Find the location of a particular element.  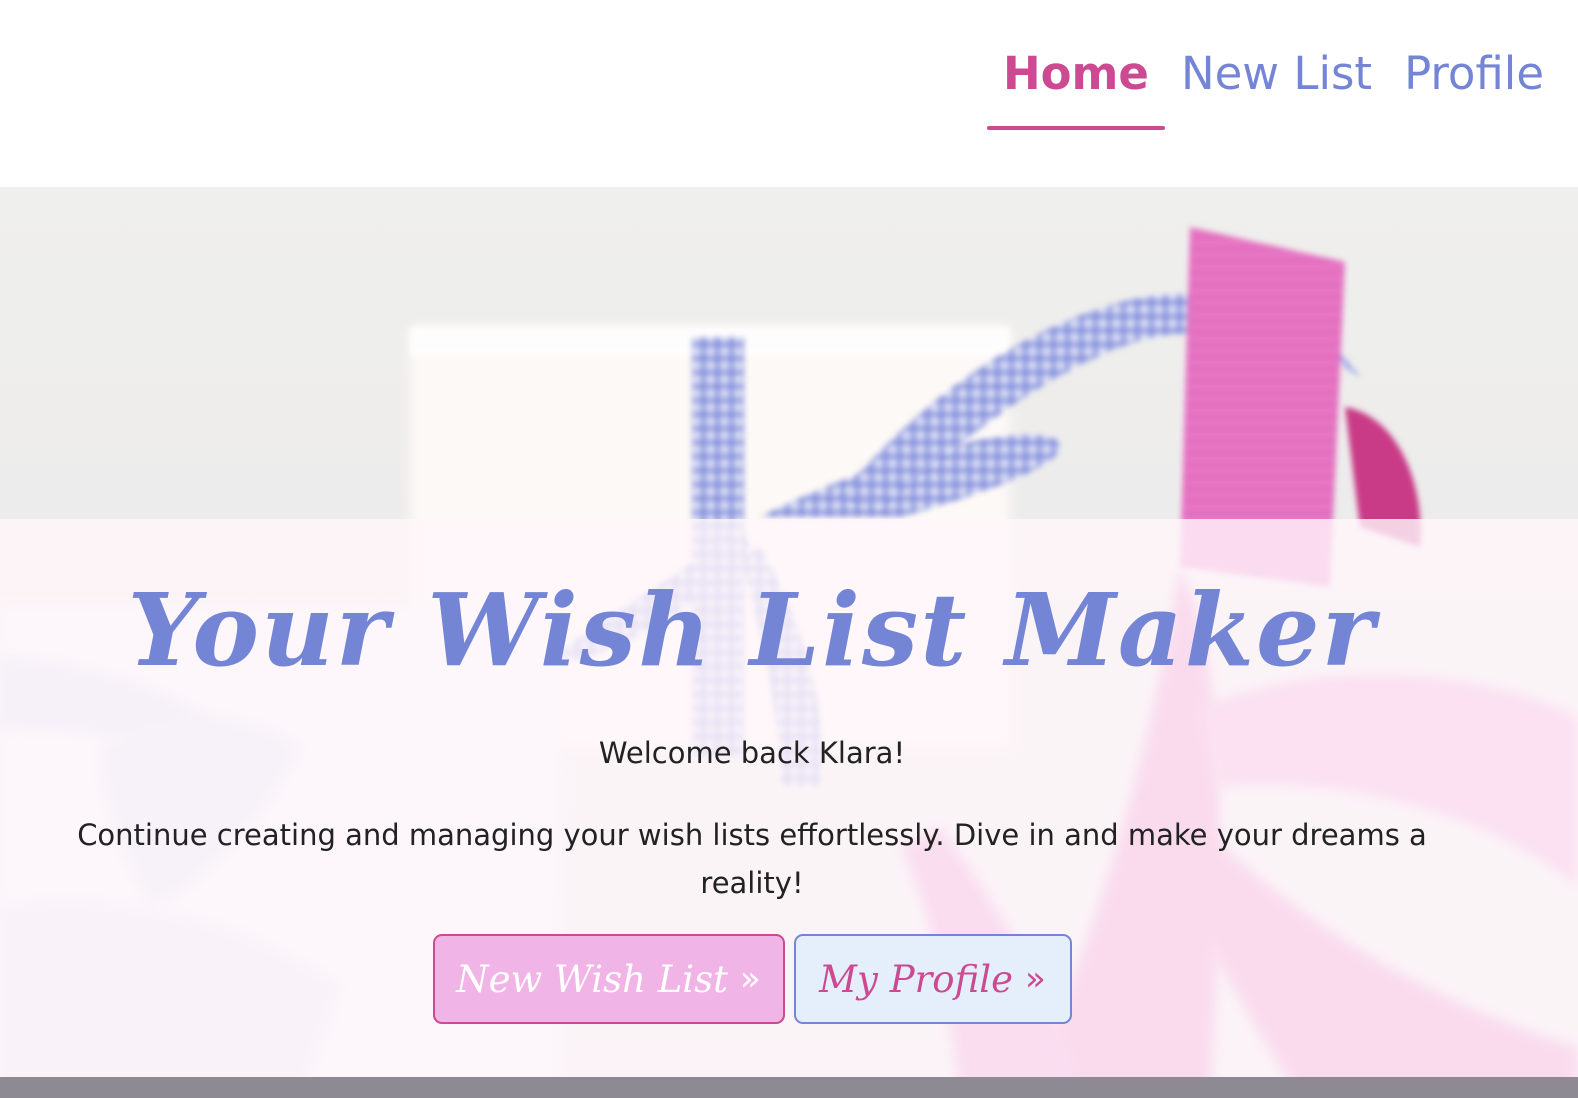

hero-title: Your Wish List Maker is located at coordinates (752, 630).